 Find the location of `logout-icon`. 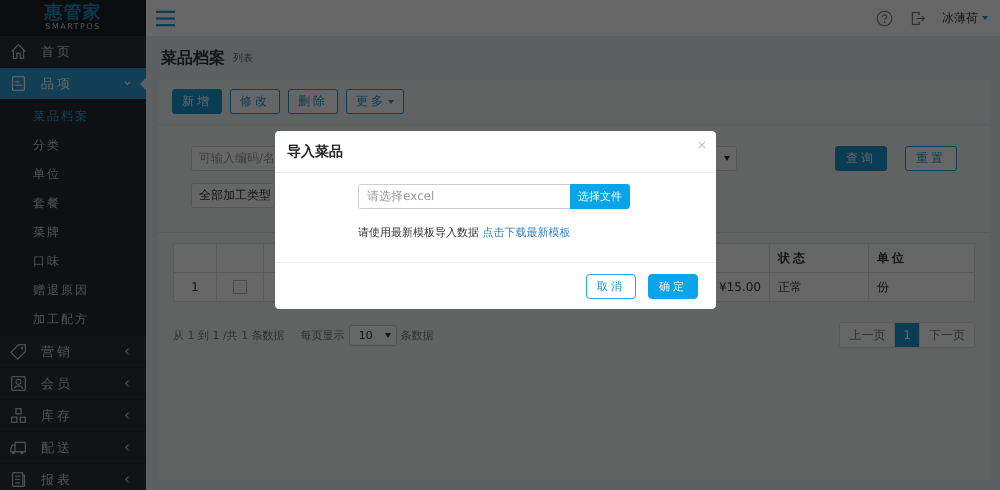

logout-icon is located at coordinates (917, 18).